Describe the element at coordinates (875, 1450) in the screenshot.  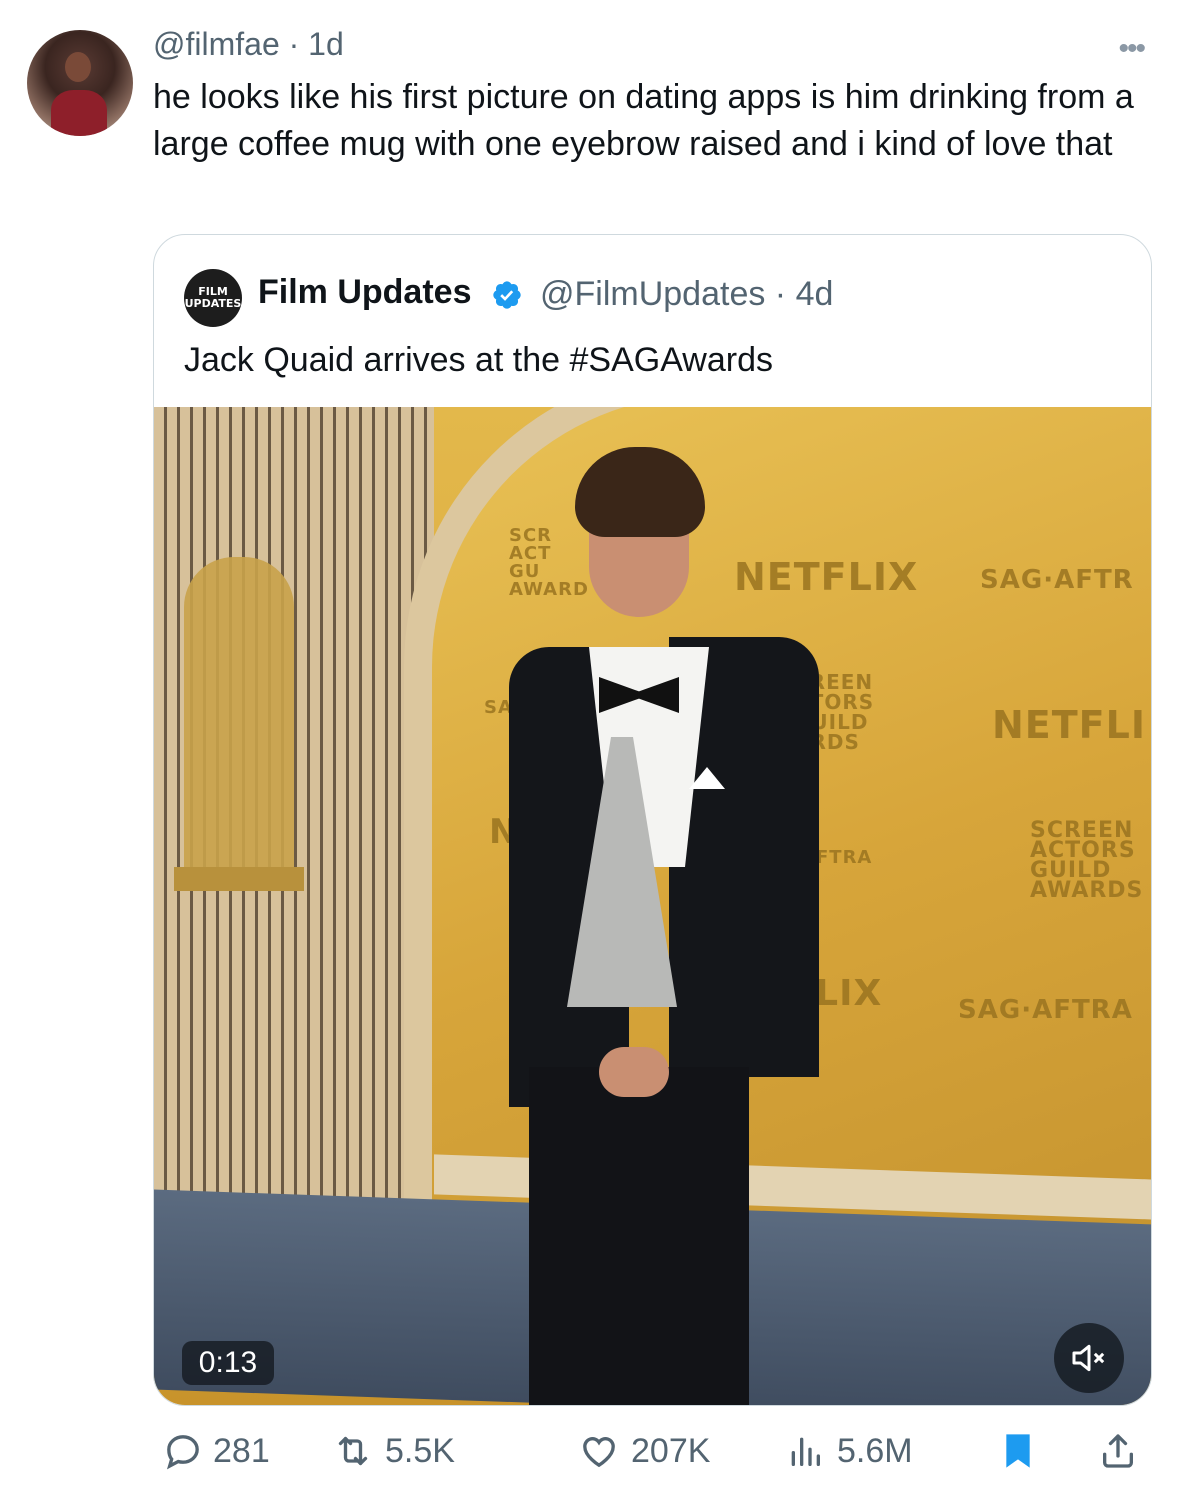
I see `view-count: 5.6M` at that location.